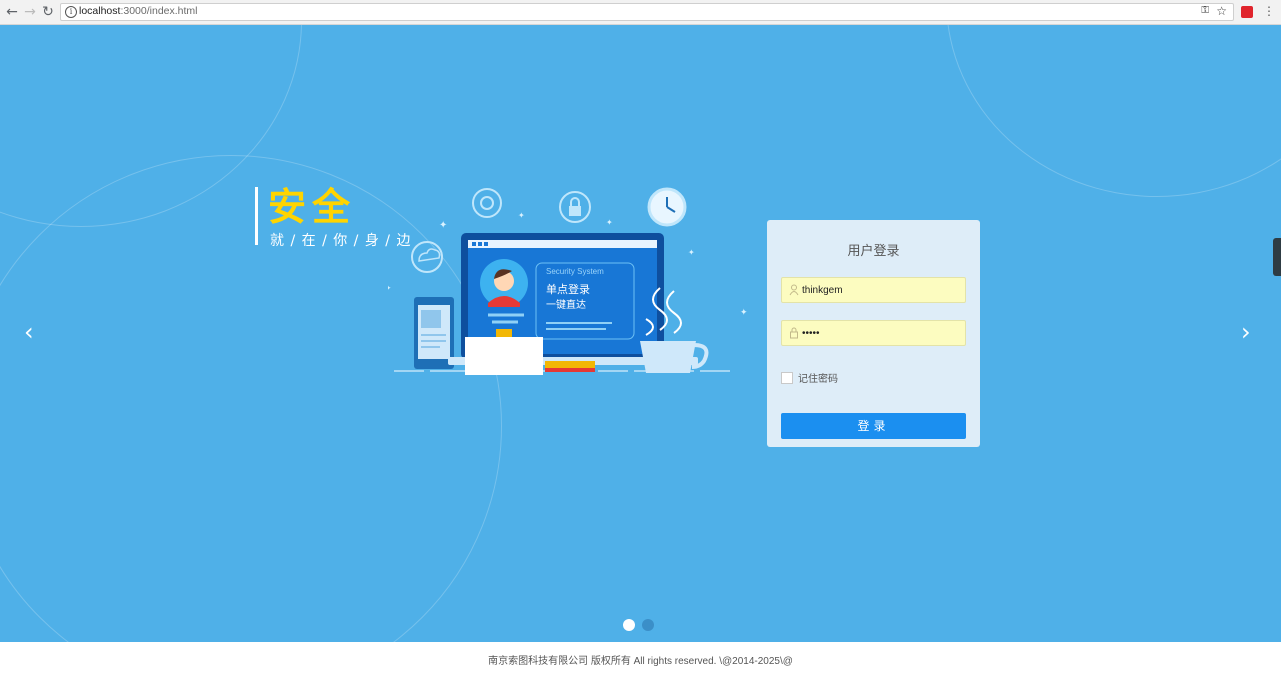 This screenshot has width=1281, height=677. What do you see at coordinates (1113, 111) in the screenshot?
I see `decor-ring` at bounding box center [1113, 111].